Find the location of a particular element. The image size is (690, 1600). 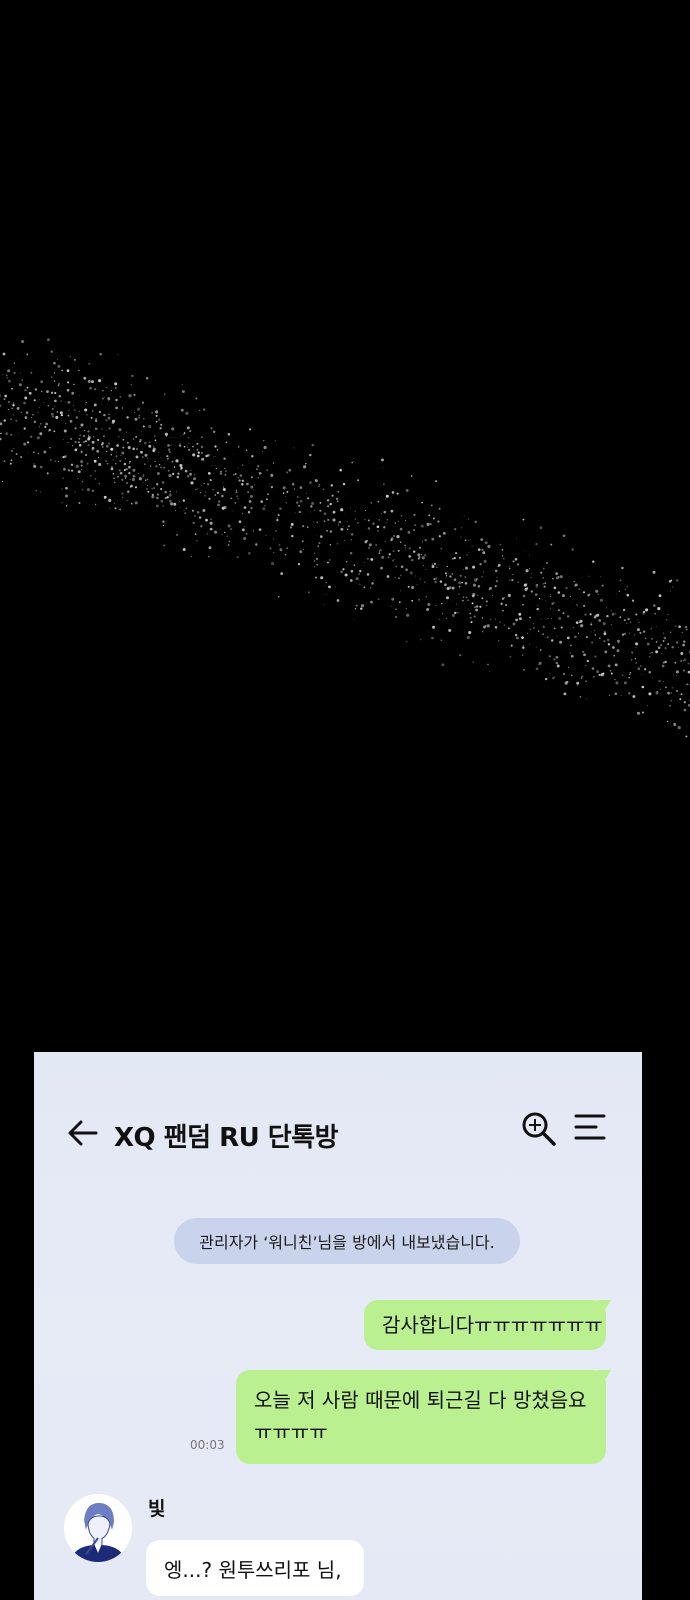

incoming-message-bubble: 엥...? 원투쓰리포 님, is located at coordinates (255, 1568).